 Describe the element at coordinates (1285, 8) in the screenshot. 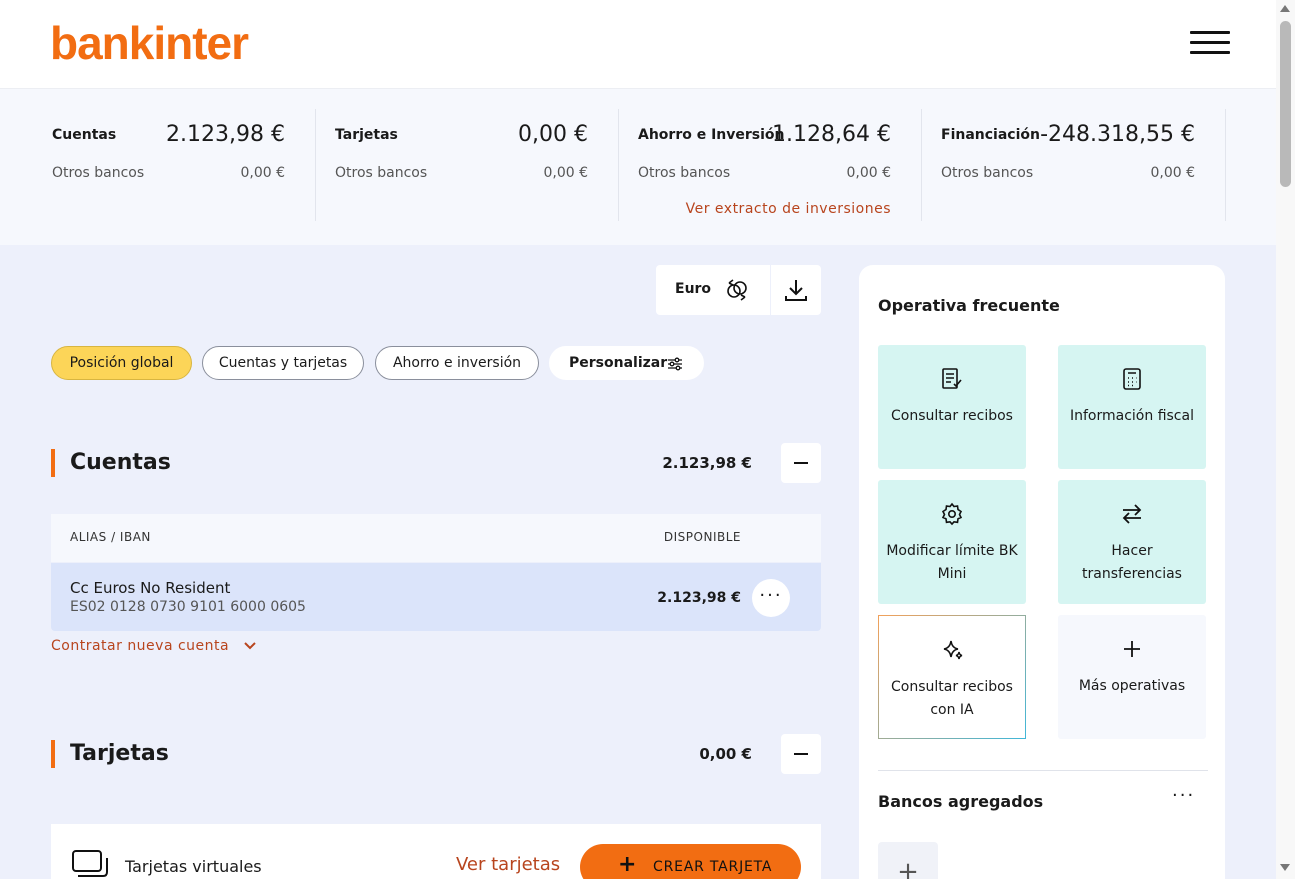

I see `scroll-up-arrow-icon` at that location.